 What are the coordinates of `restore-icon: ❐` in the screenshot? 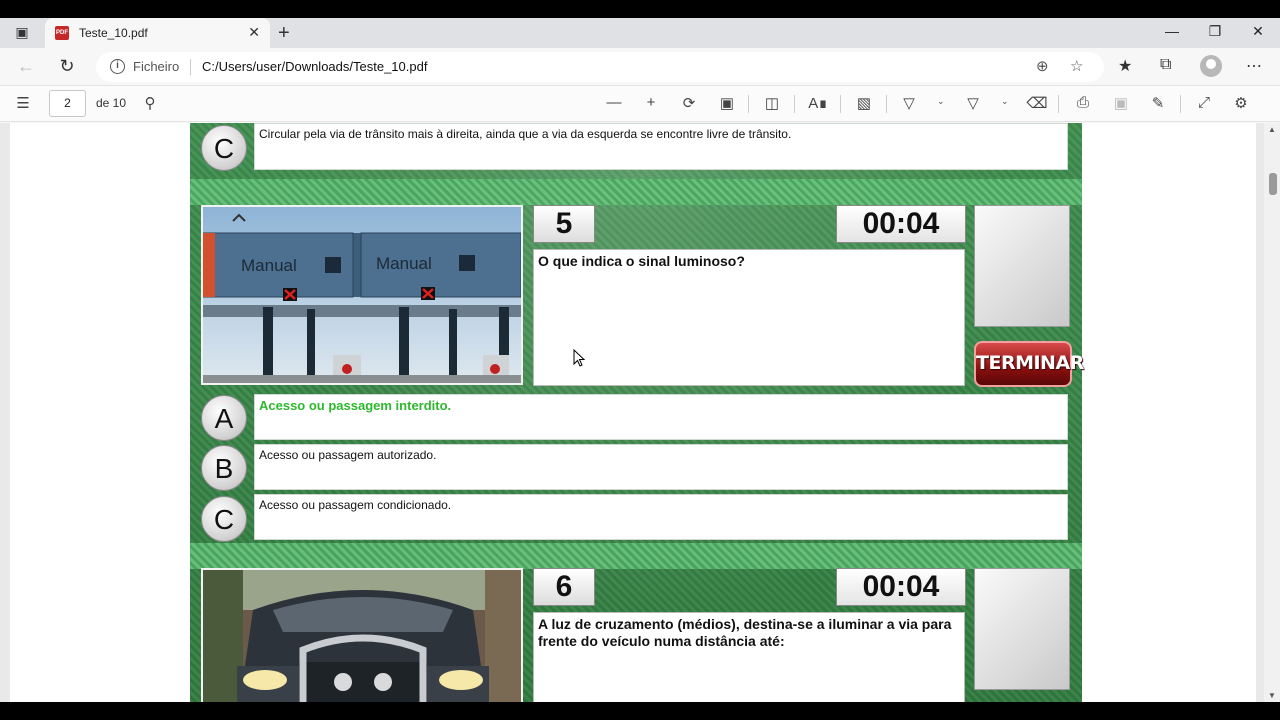 It's located at (1215, 31).